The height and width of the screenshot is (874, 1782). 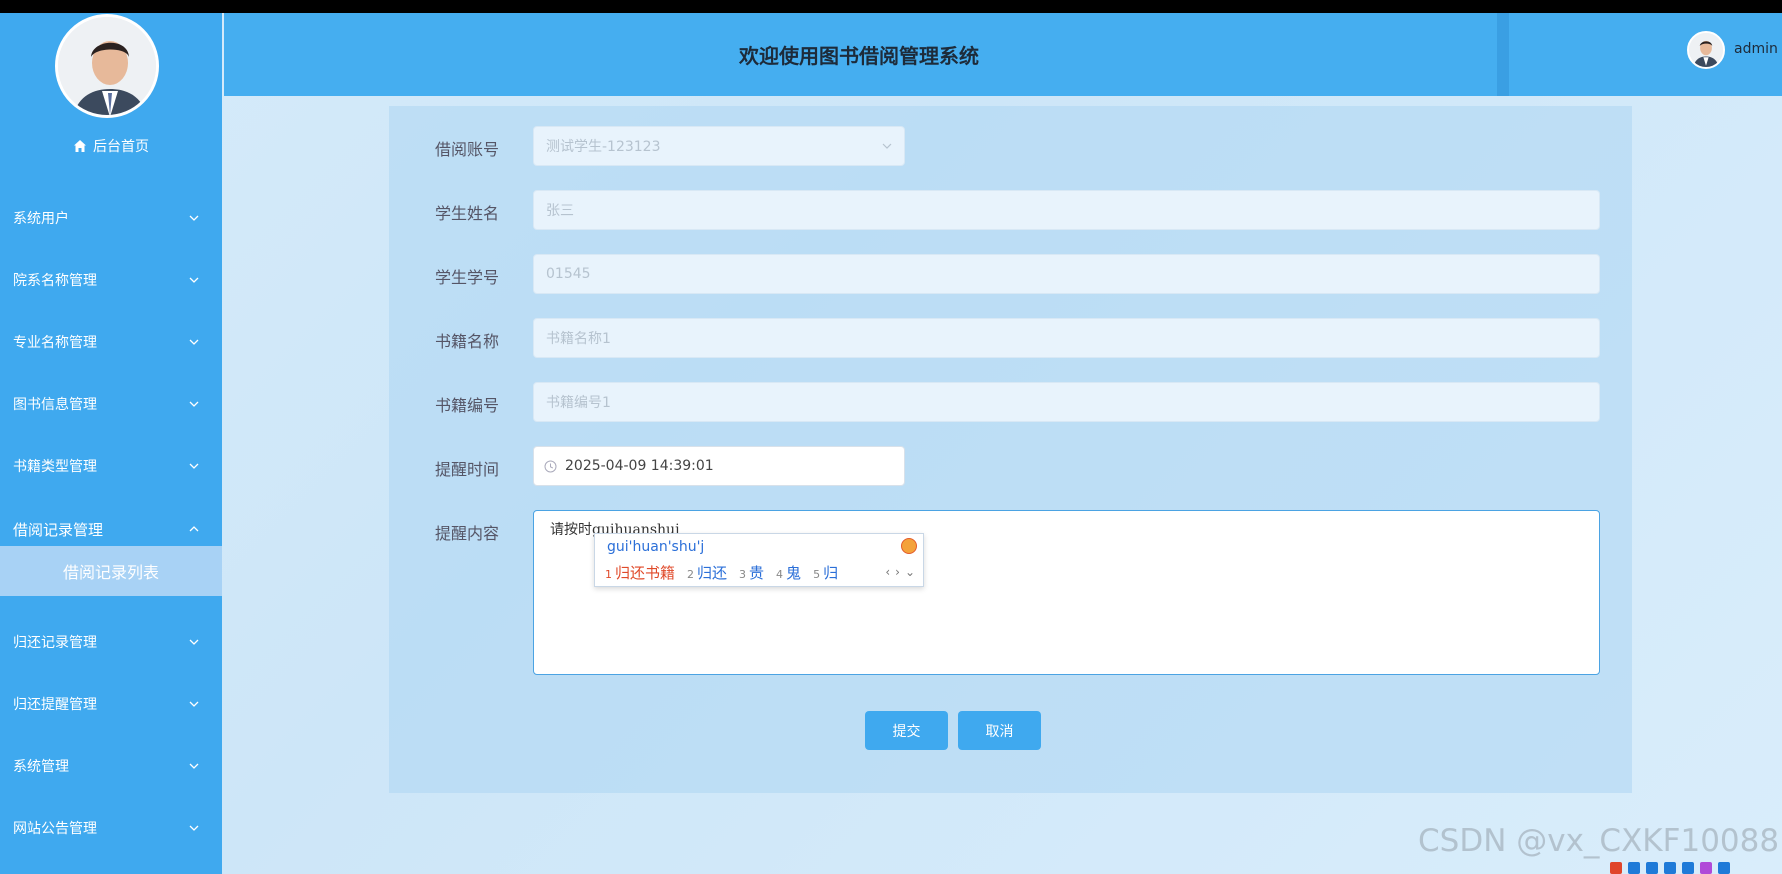 I want to click on book-code-field: 书籍编号1, so click(x=1066, y=402).